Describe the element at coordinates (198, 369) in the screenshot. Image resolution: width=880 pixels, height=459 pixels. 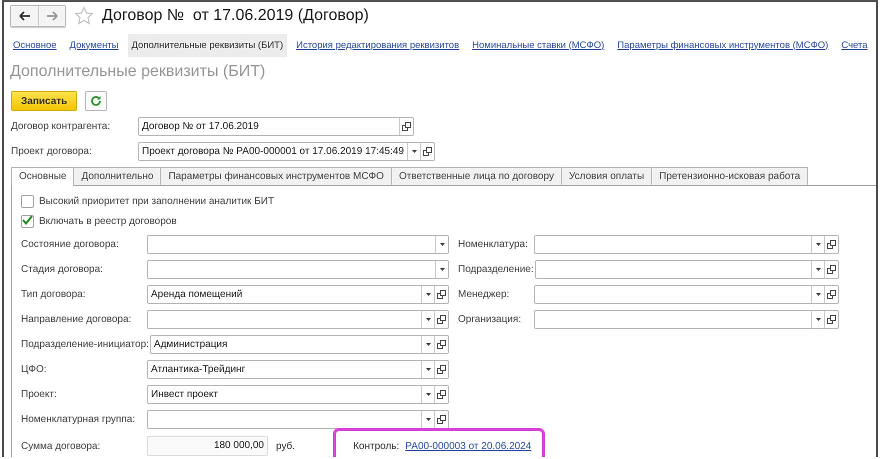
I see `field-value: Атлантика-Трейдинг` at that location.